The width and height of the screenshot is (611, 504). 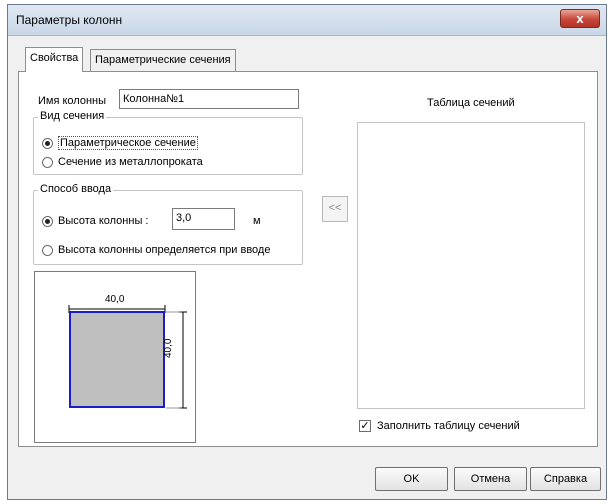 What do you see at coordinates (69, 20) in the screenshot?
I see `window-title: Параметры колонн` at bounding box center [69, 20].